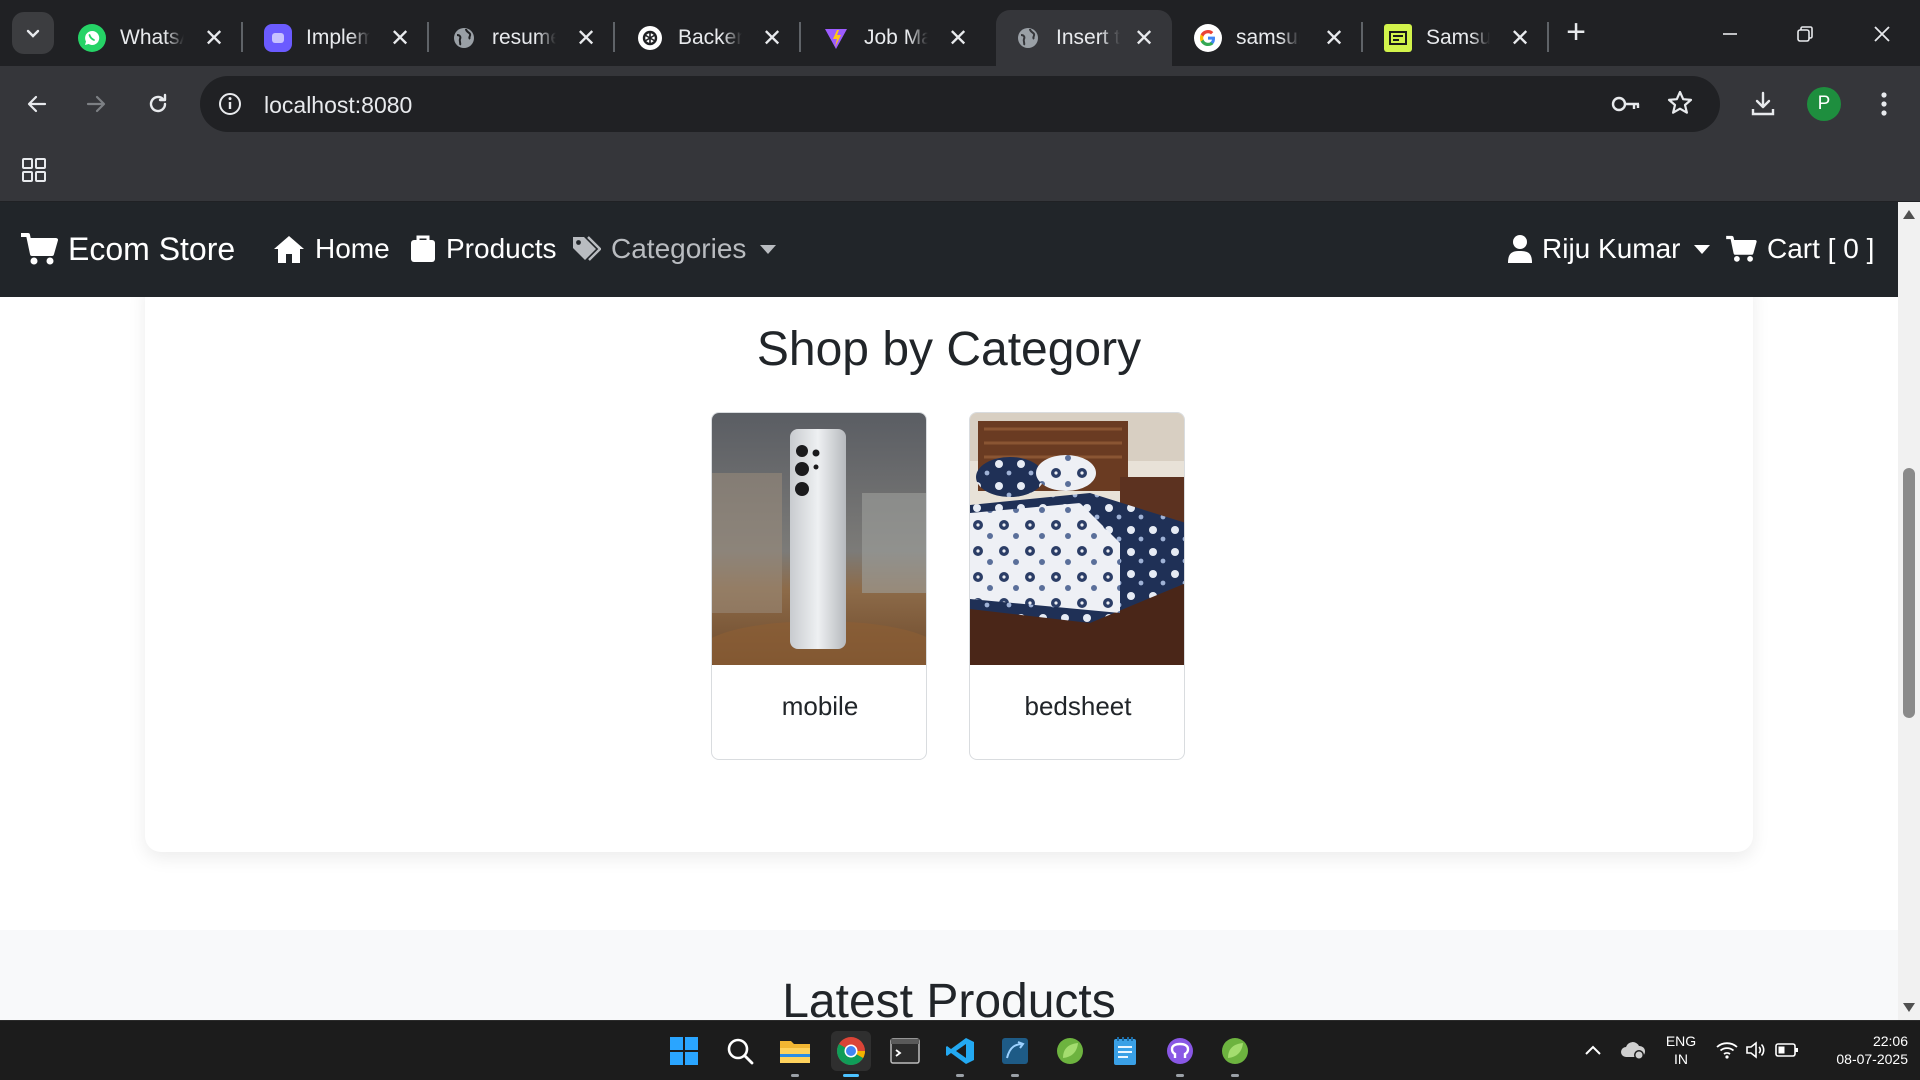 Image resolution: width=1920 pixels, height=1080 pixels. Describe the element at coordinates (1626, 104) in the screenshot. I see `password-key-icon` at that location.